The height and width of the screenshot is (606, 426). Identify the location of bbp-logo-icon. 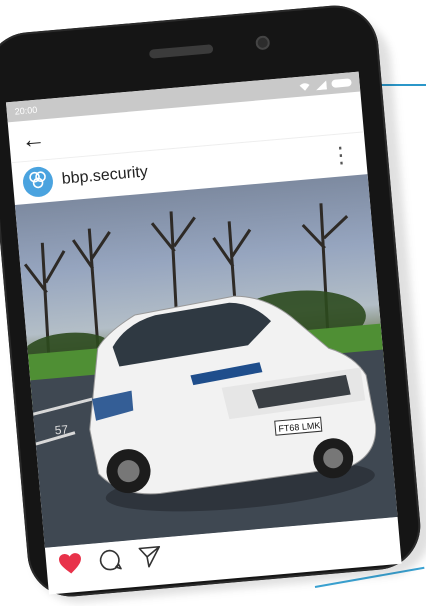
(38, 182).